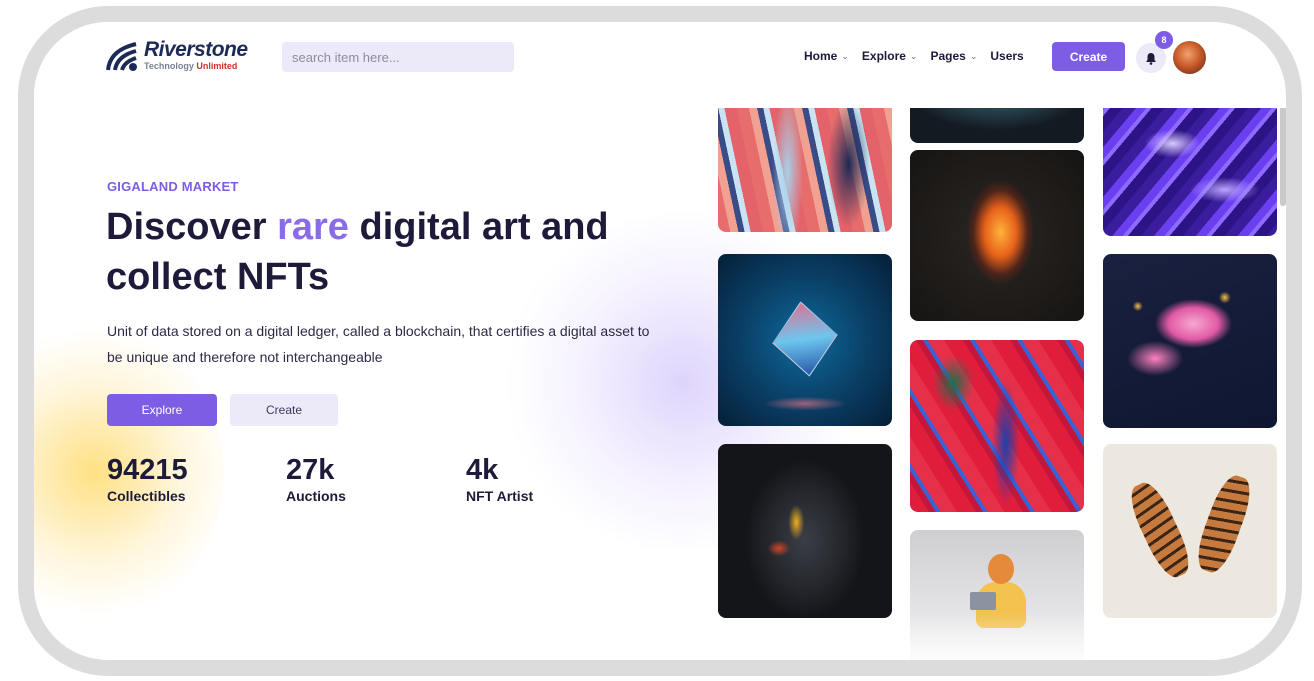  Describe the element at coordinates (983, 601) in the screenshot. I see `laptop-shape` at that location.